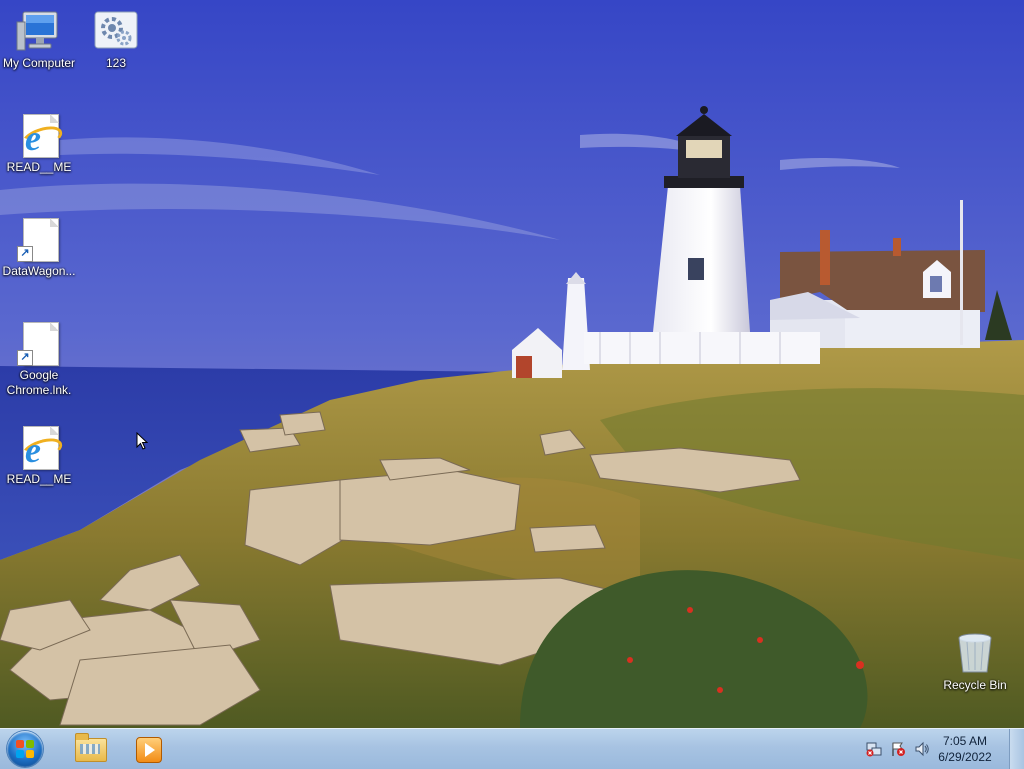 Image resolution: width=1024 pixels, height=769 pixels. I want to click on media-player-icon, so click(149, 750).